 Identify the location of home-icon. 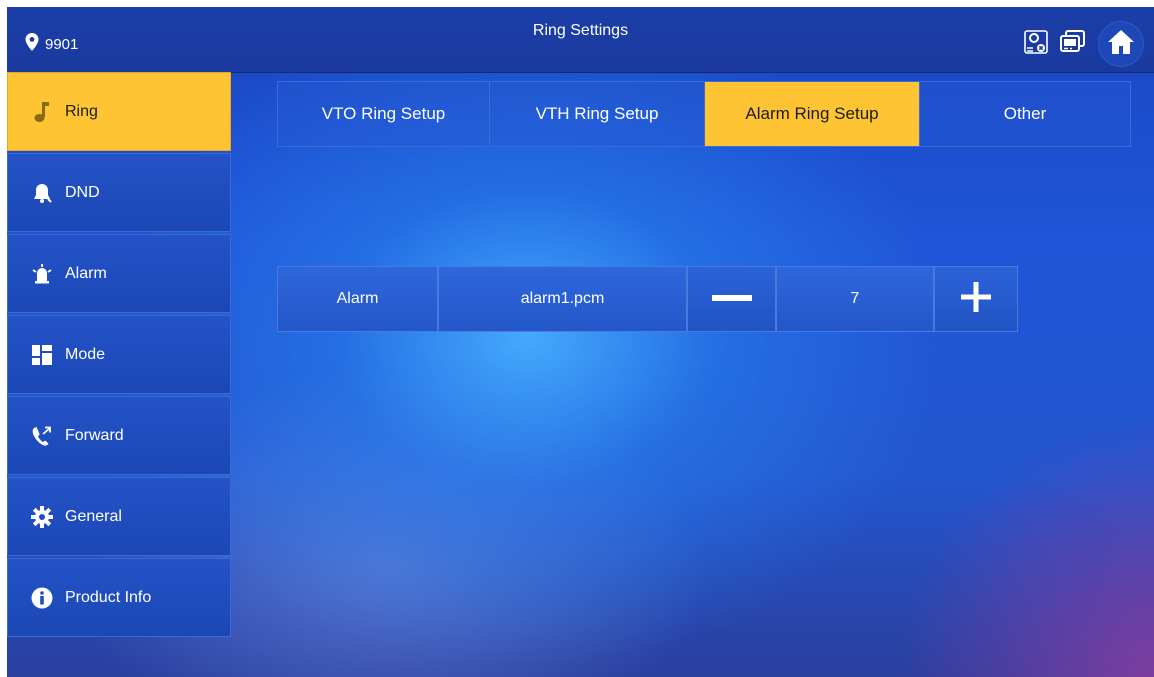
(1121, 44).